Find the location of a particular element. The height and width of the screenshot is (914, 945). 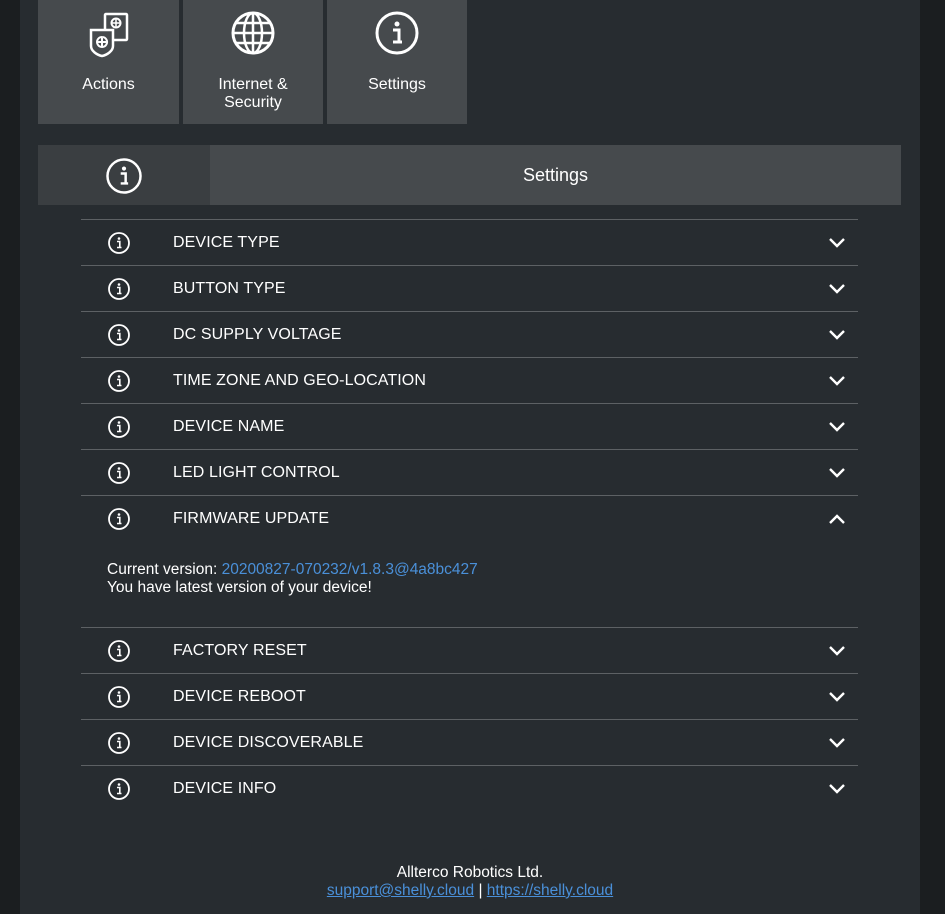

firmware-status: You have latest version of your device! is located at coordinates (239, 587).